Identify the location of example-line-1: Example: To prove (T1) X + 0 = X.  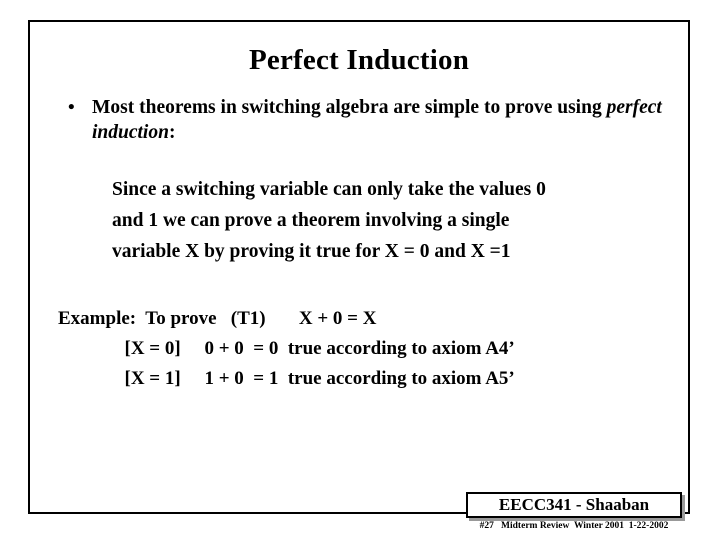
(217, 318).